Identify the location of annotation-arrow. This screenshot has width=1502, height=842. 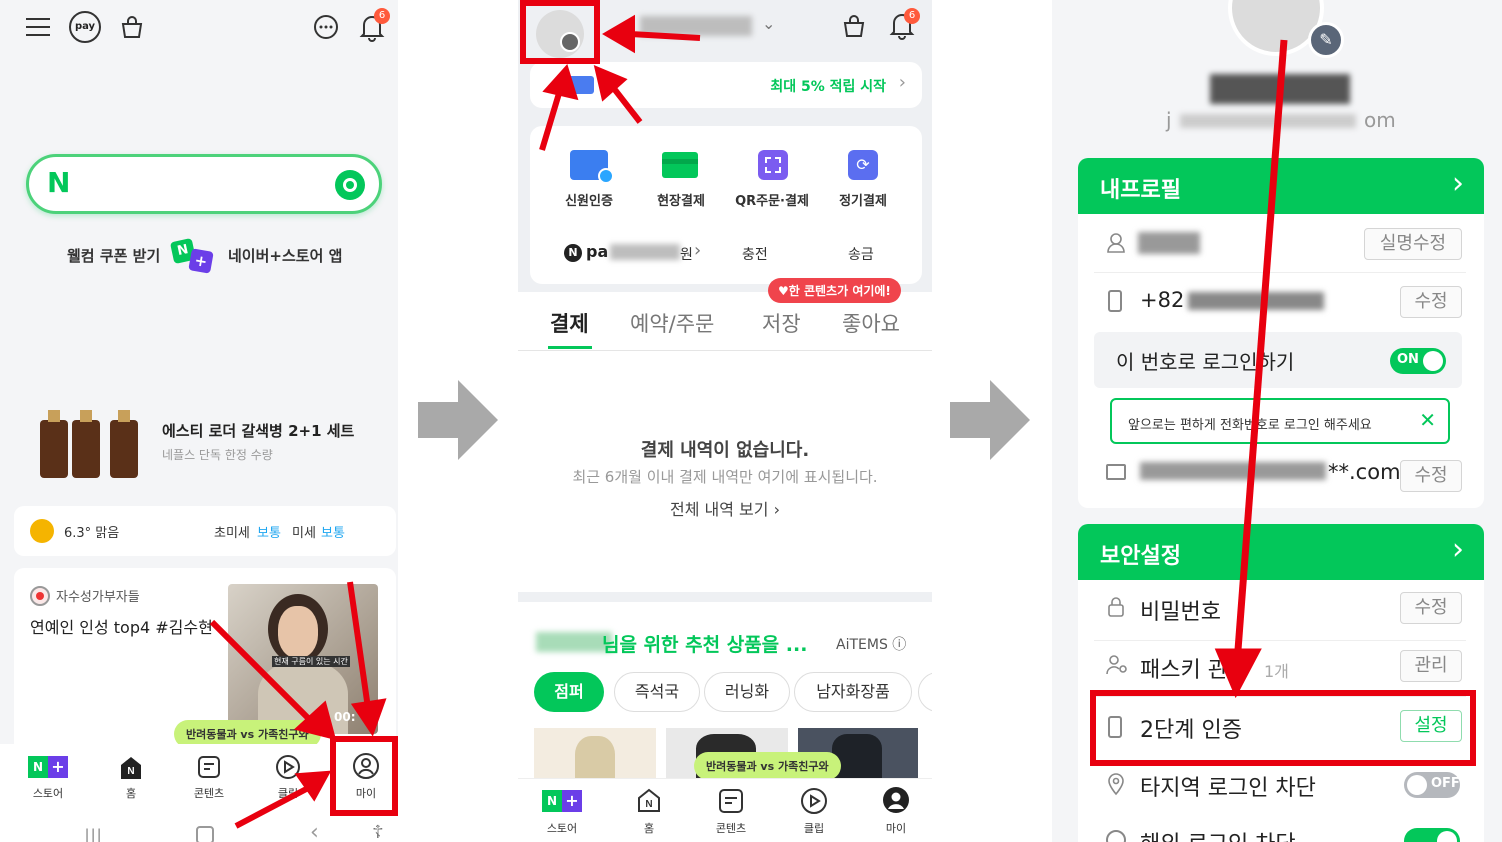
(1251, 369).